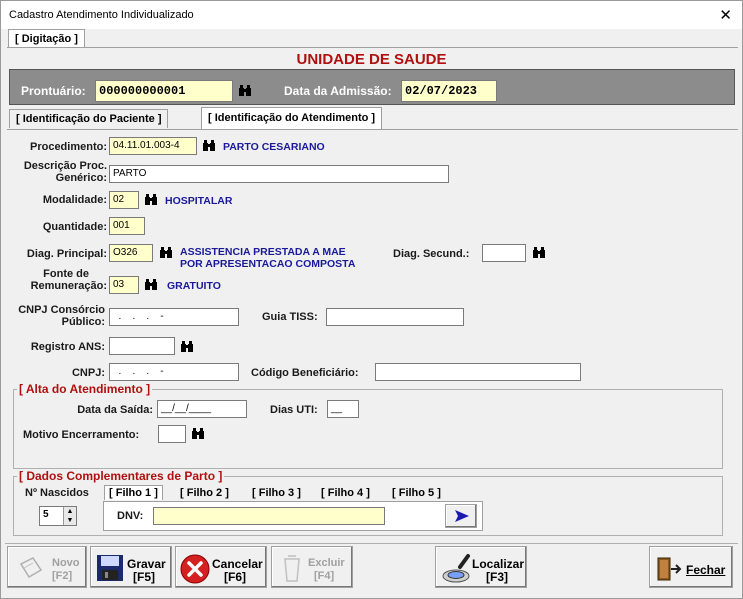  Describe the element at coordinates (294, 410) in the screenshot. I see `dias-uti-label: Dias UTI:` at that location.